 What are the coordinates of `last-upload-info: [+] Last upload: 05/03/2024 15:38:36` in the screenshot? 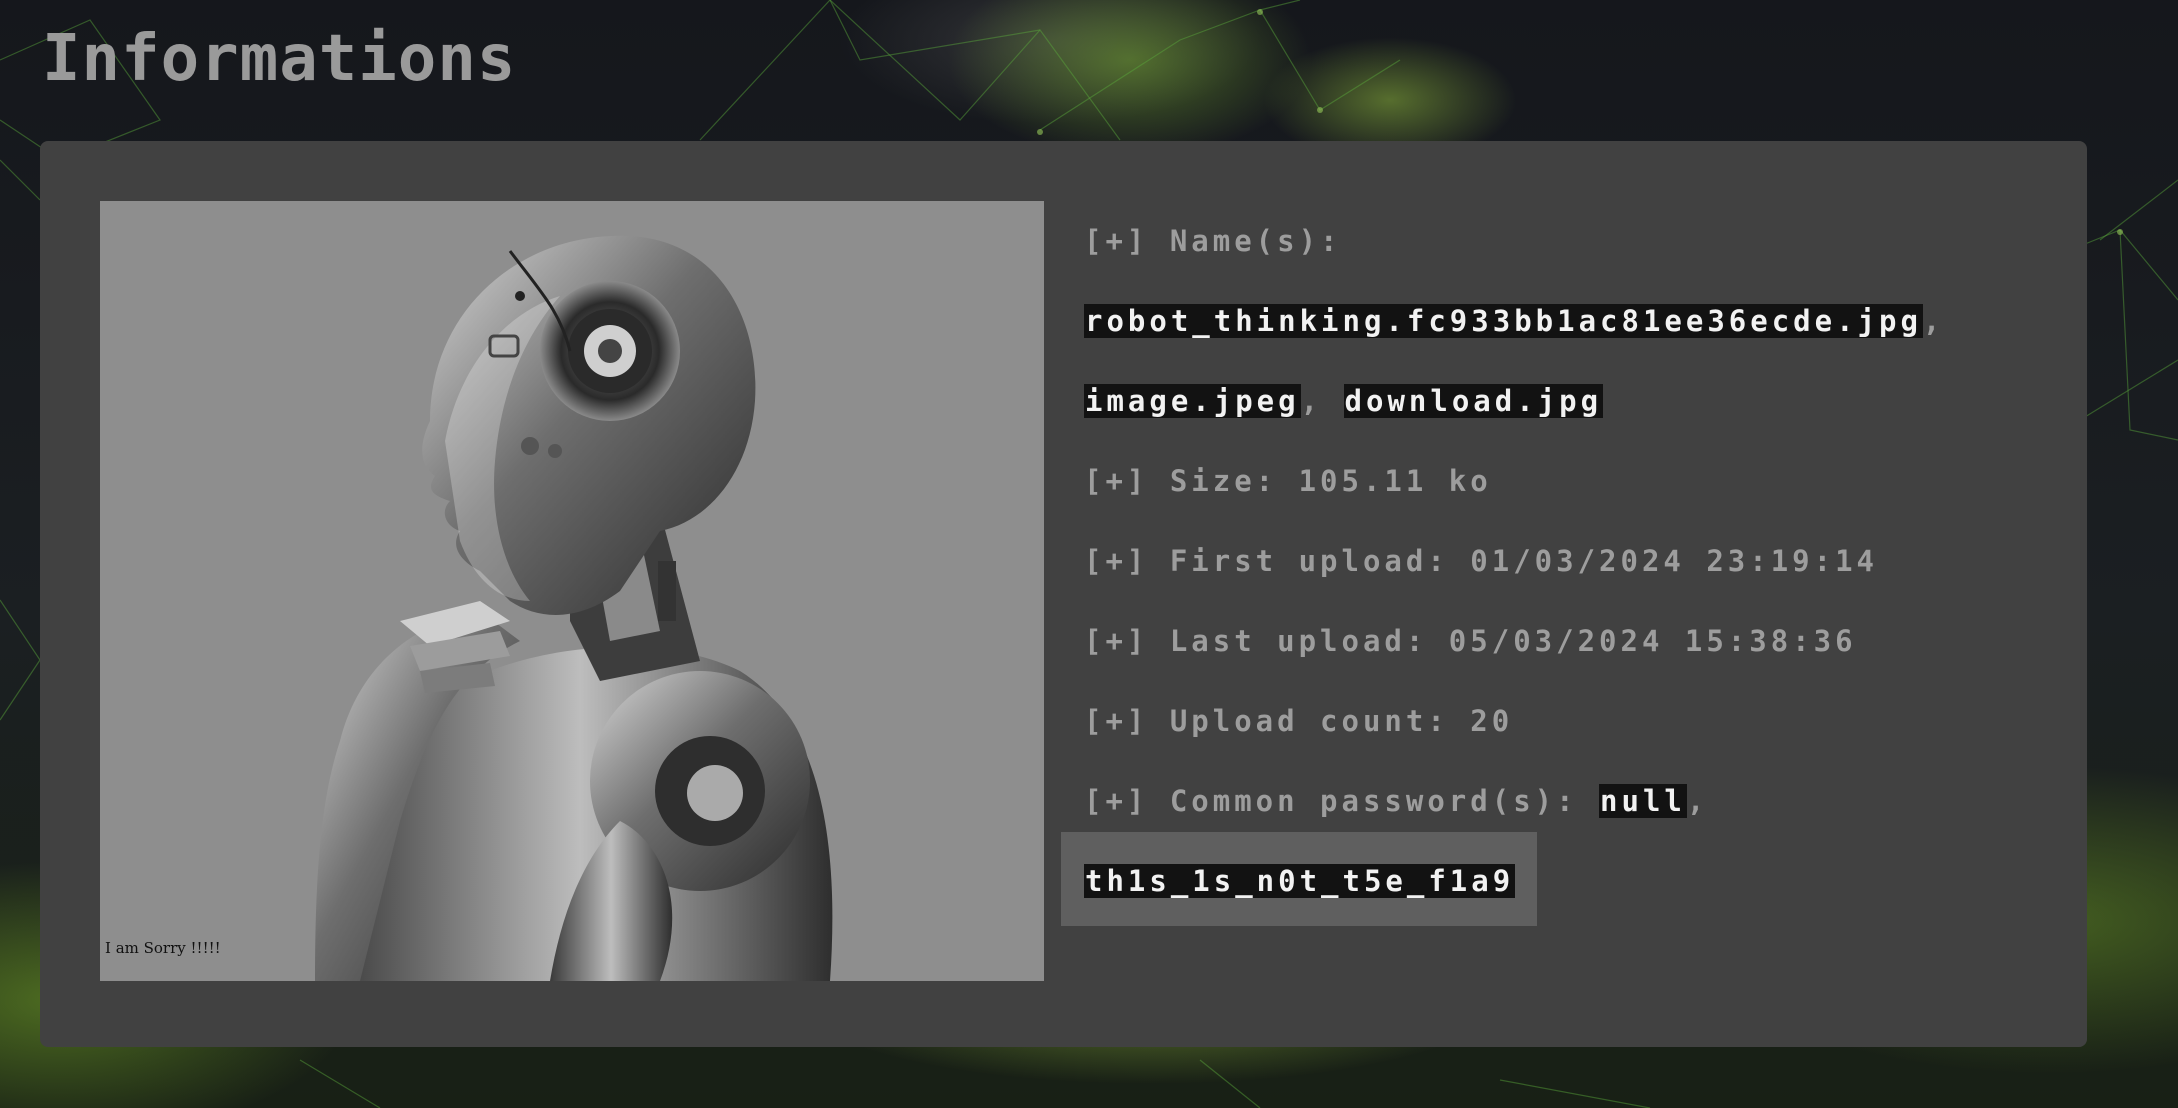 It's located at (1470, 641).